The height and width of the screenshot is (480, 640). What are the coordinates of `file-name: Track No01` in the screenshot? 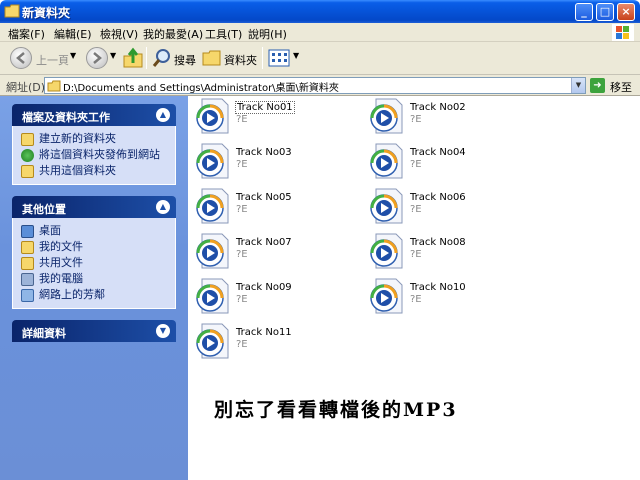 It's located at (265, 107).